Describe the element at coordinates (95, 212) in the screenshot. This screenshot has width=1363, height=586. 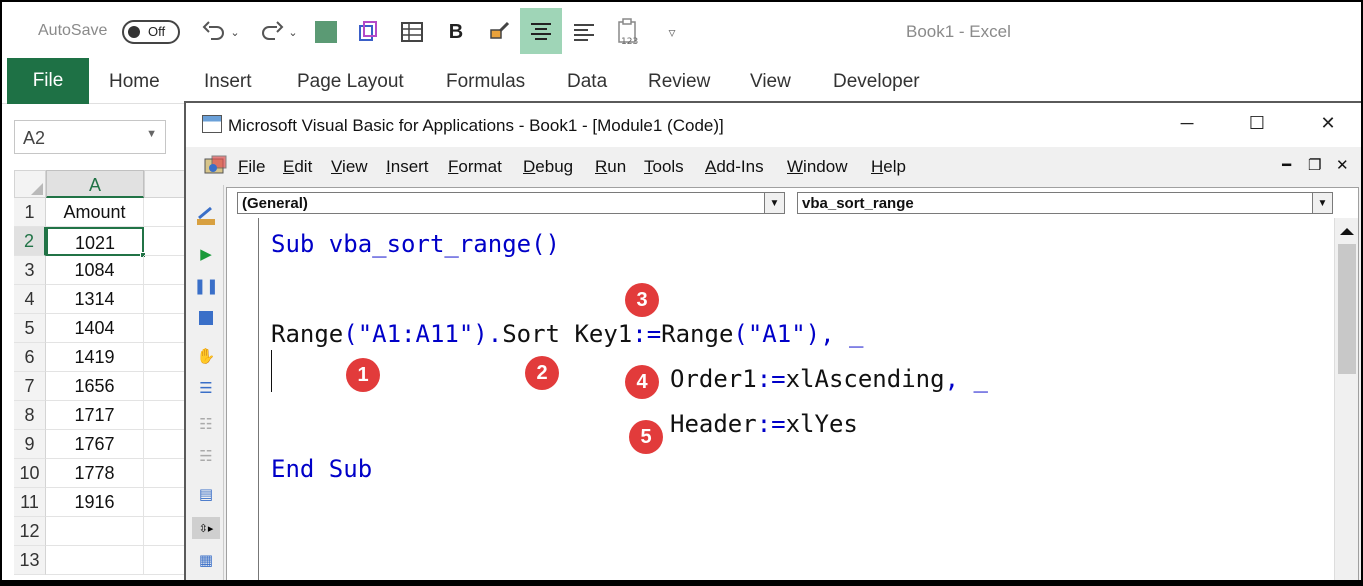
I see `cell: Amount` at that location.